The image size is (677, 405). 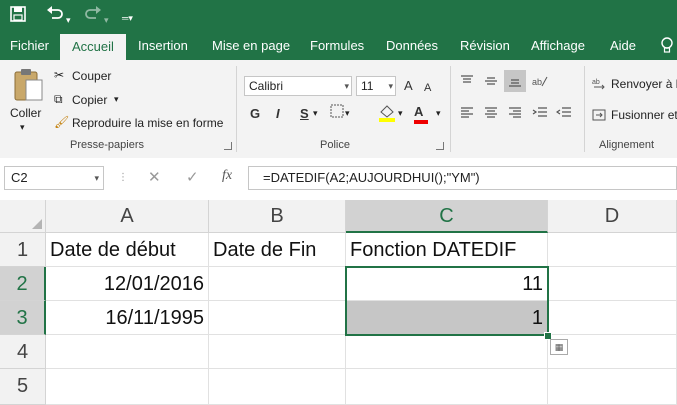 I want to click on cell-b2, so click(x=277, y=284).